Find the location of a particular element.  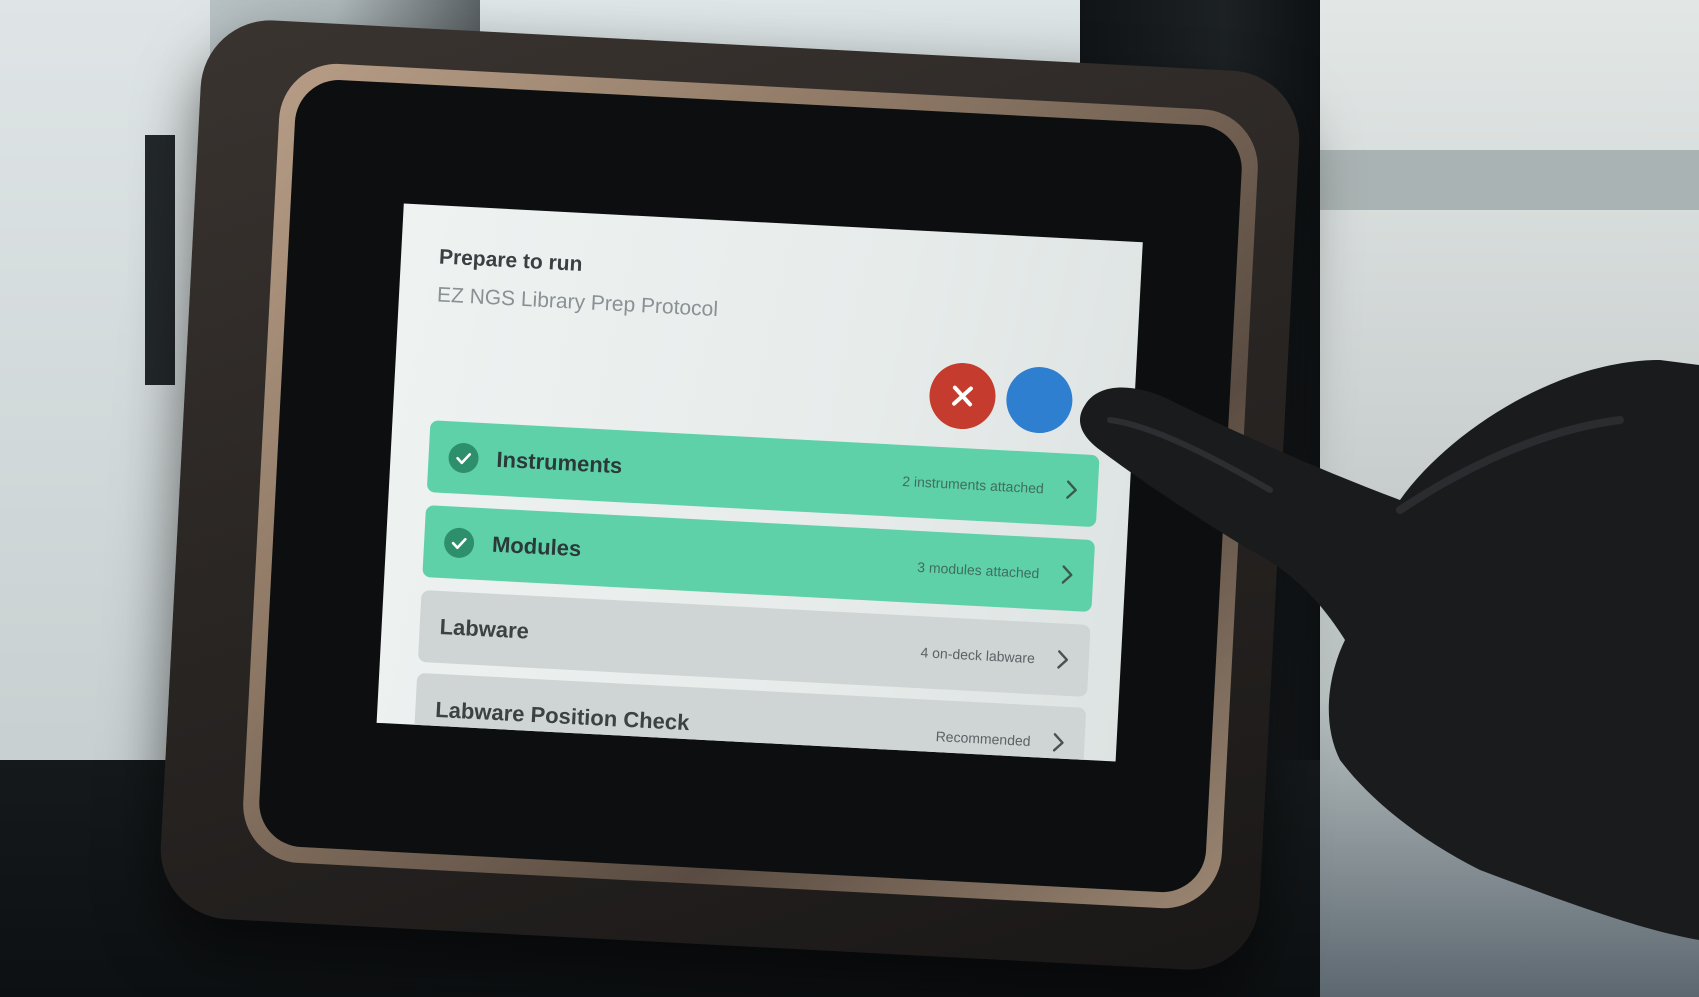

step-label: Labware is located at coordinates (484, 629).